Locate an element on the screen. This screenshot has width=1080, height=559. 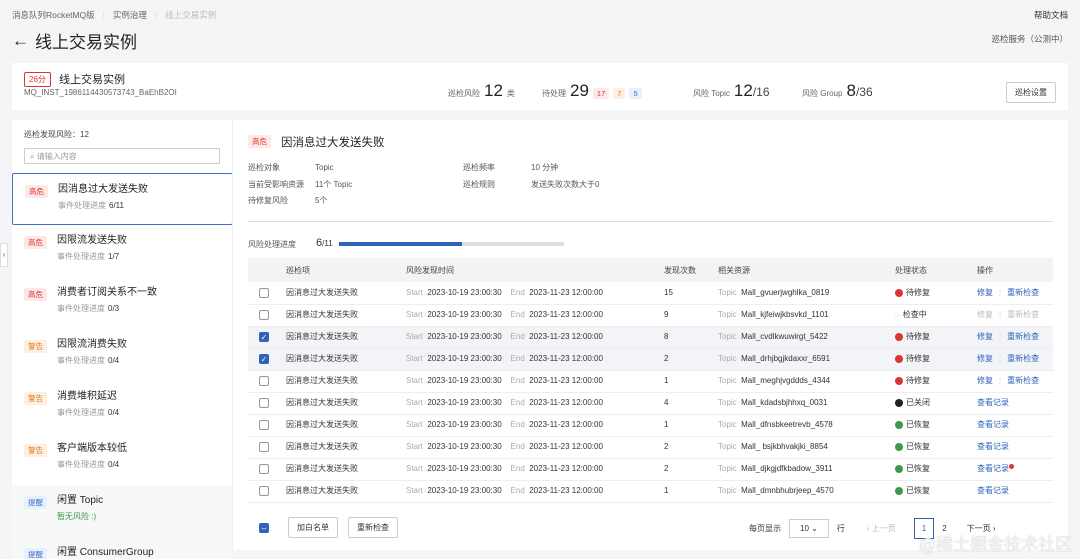
per-page-select: 10 ⌄ is located at coordinates (809, 528).